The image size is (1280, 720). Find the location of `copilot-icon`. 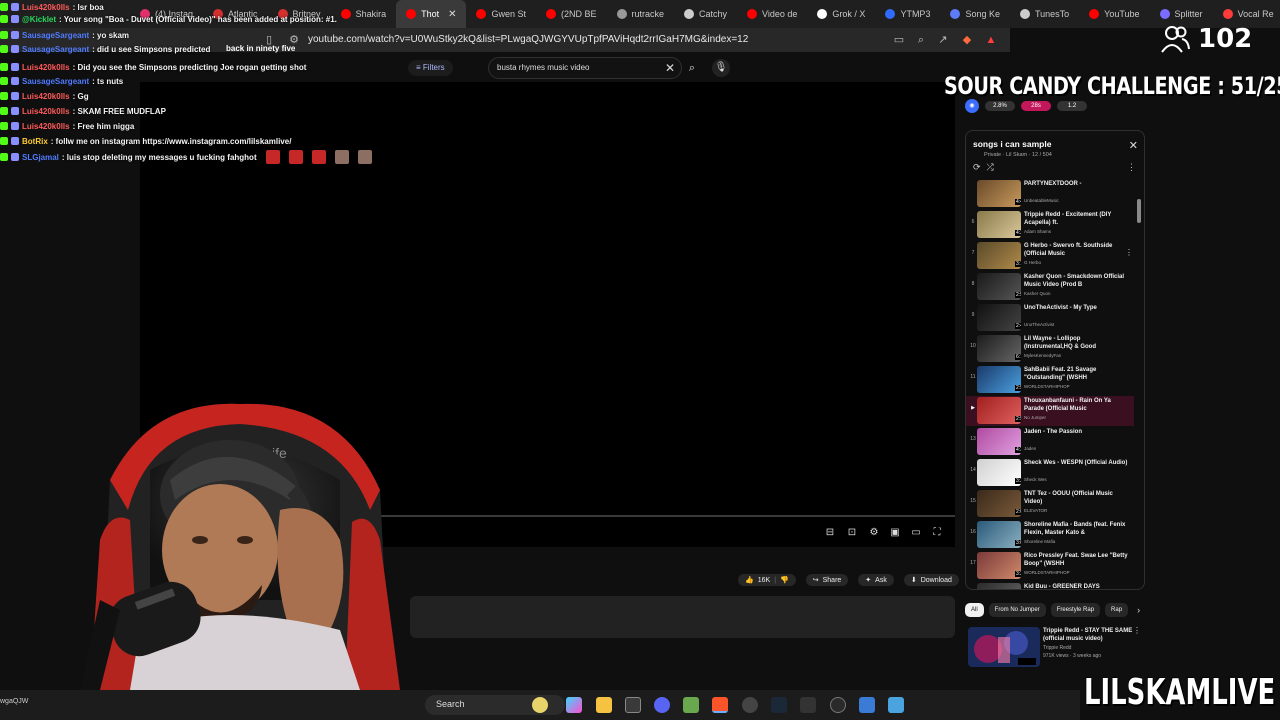

copilot-icon is located at coordinates (574, 705).